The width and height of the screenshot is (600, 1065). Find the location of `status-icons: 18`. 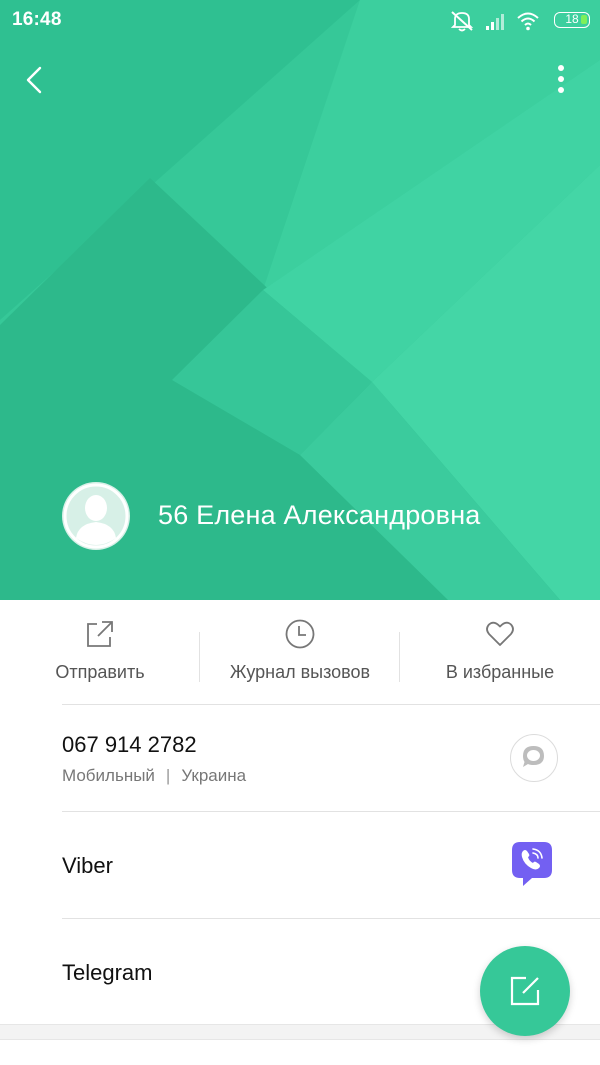

status-icons: 18 is located at coordinates (520, 21).